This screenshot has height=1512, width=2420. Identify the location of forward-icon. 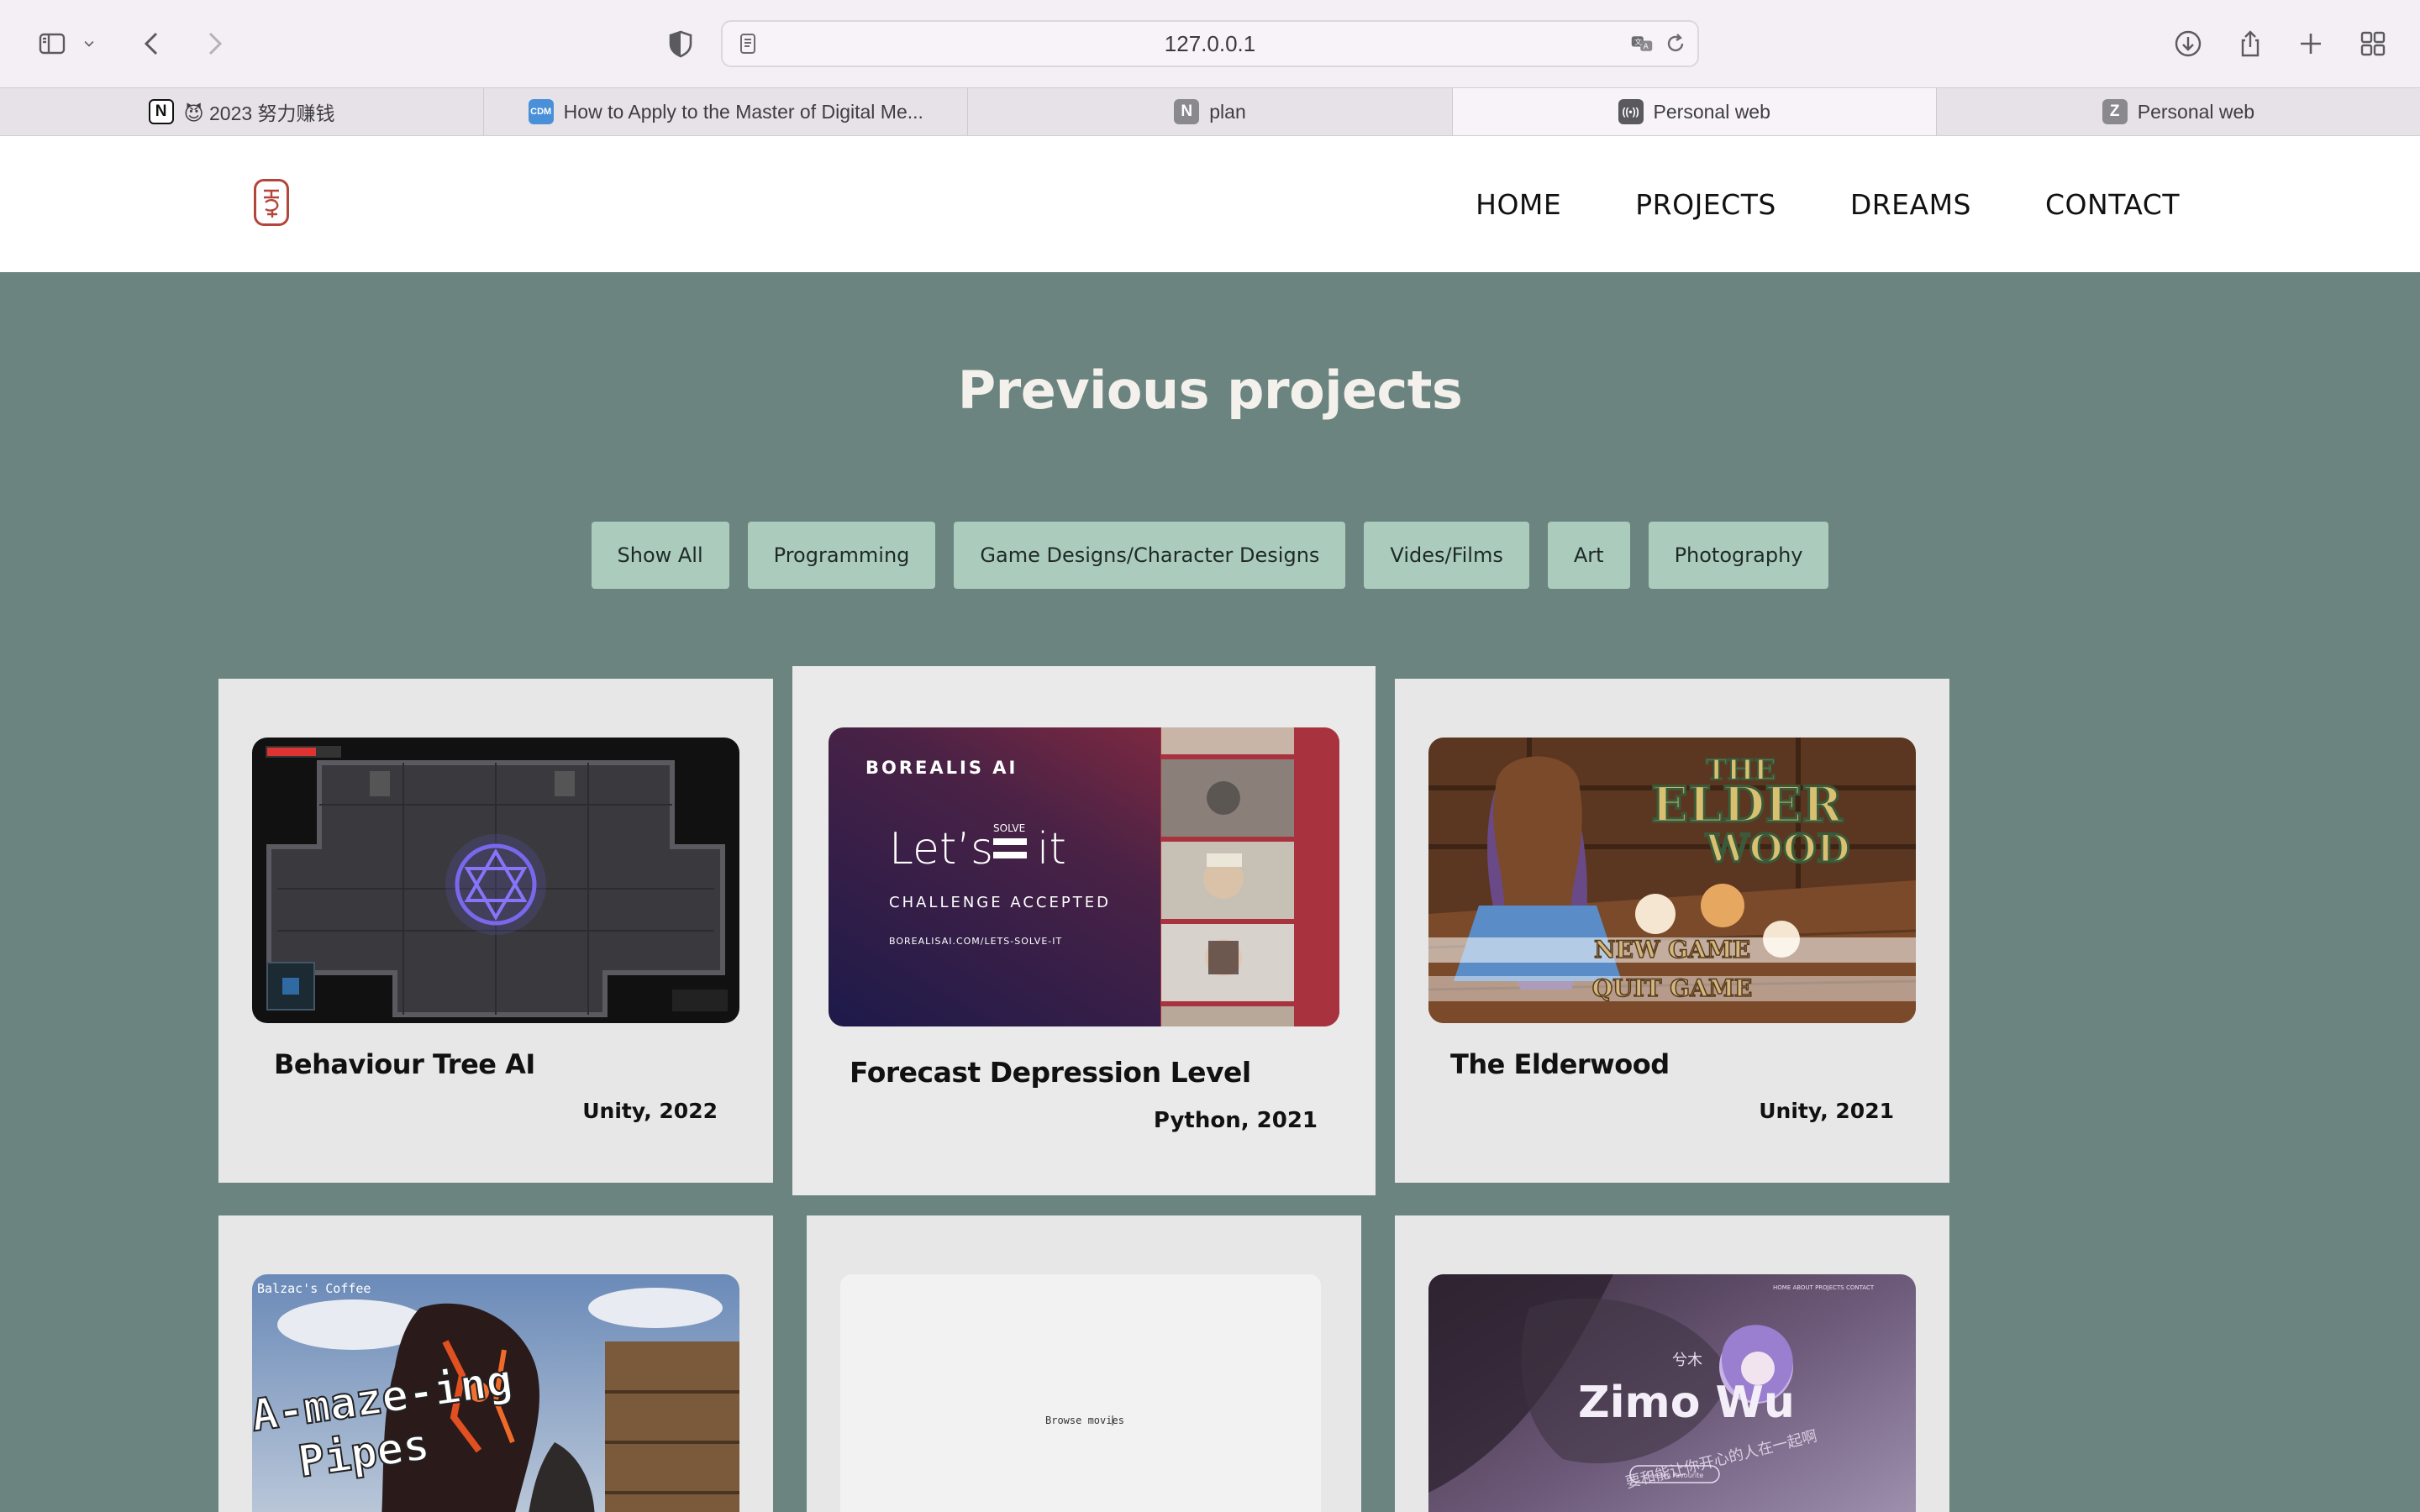
(214, 43).